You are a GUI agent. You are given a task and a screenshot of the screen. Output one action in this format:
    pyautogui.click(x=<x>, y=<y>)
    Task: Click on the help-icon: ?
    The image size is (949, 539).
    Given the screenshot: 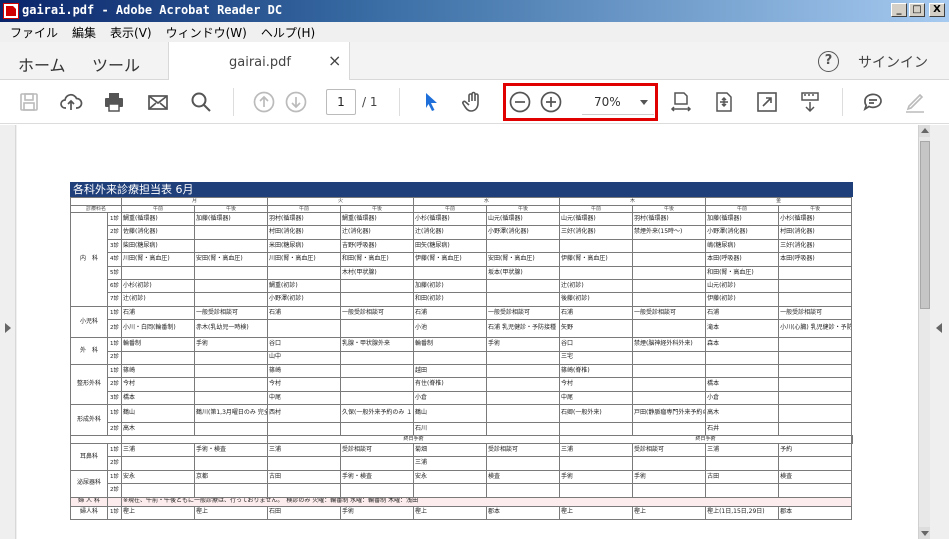 What is the action you would take?
    pyautogui.click(x=828, y=61)
    